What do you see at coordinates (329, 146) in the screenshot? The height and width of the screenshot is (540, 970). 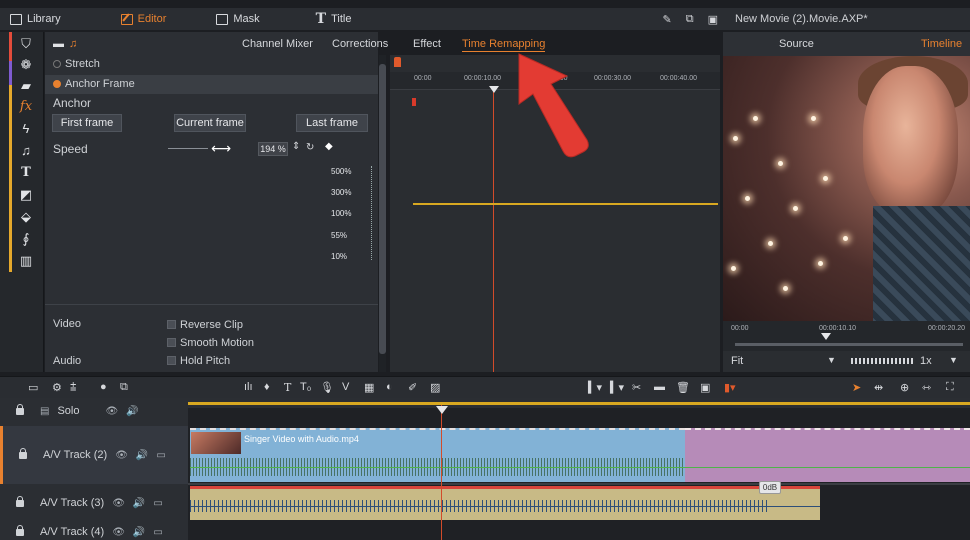 I see `keyframe-diamond-icon: ◆` at bounding box center [329, 146].